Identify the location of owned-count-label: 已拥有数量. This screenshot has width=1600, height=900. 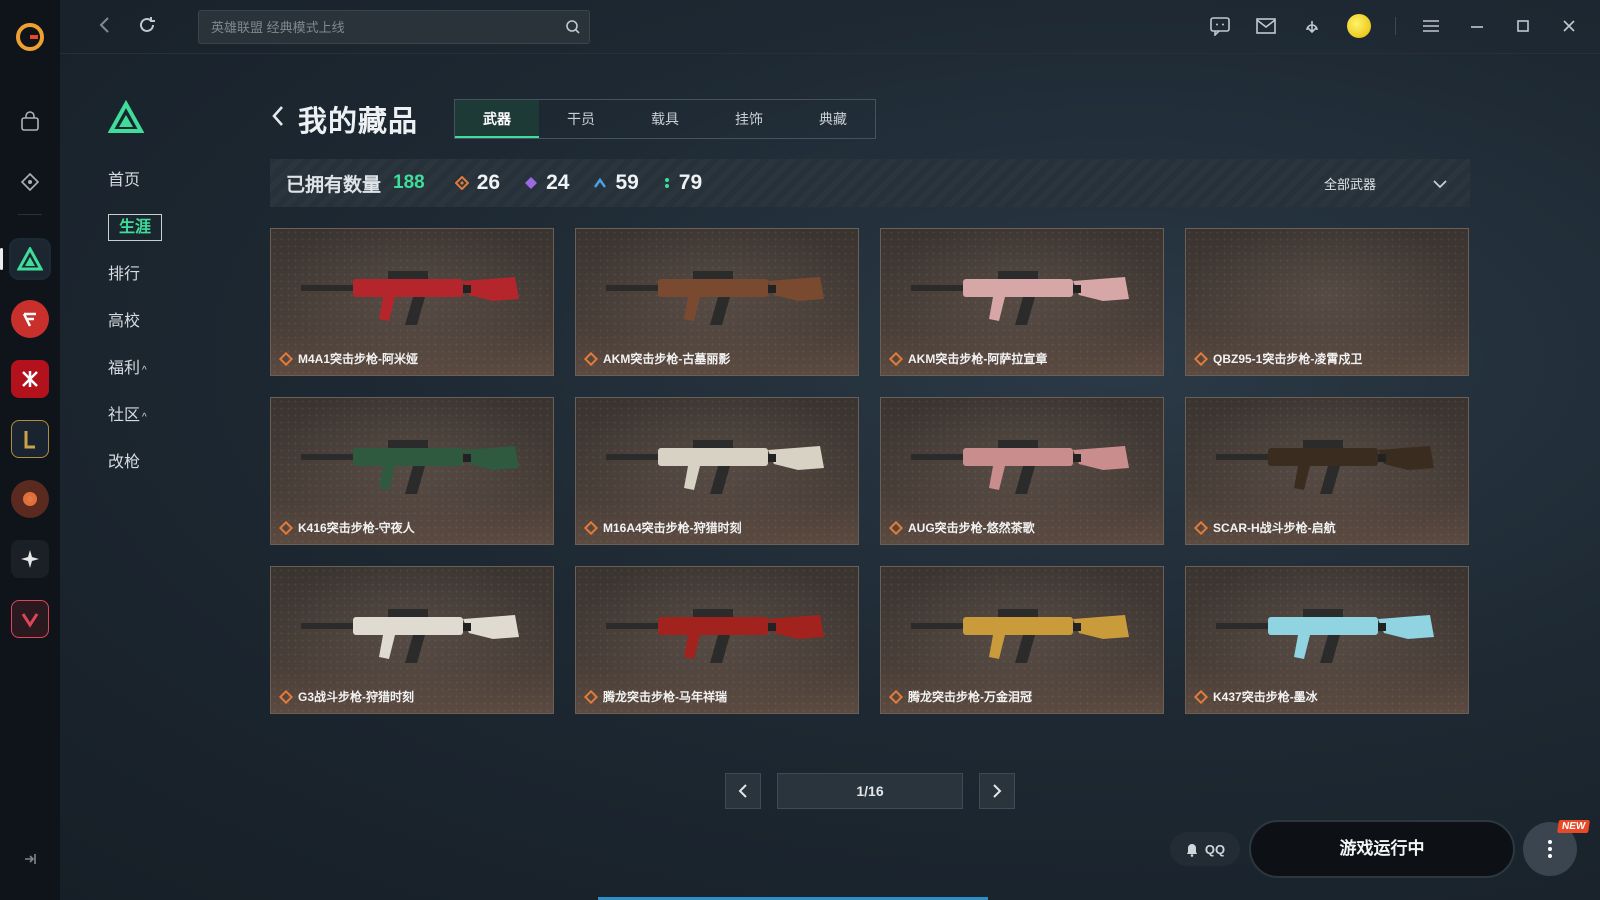
(334, 185).